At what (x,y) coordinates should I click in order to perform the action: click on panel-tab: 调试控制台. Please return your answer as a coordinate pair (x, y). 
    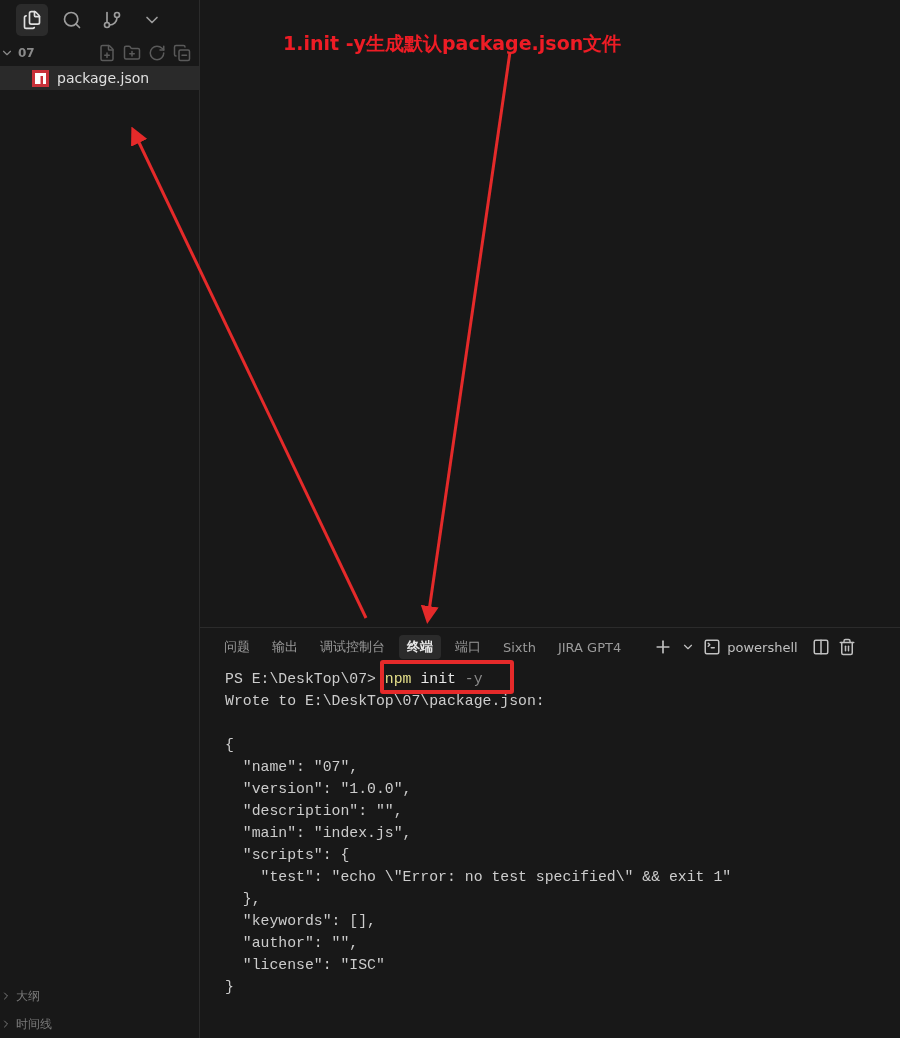
    Looking at the image, I should click on (352, 647).